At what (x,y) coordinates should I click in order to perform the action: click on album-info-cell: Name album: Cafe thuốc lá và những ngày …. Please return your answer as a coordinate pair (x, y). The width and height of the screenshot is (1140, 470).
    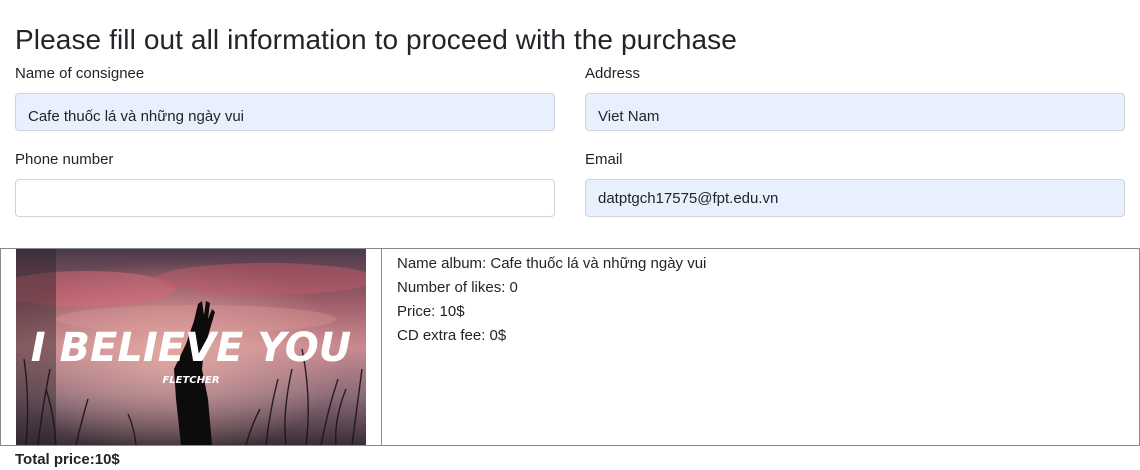
    Looking at the image, I should click on (551, 300).